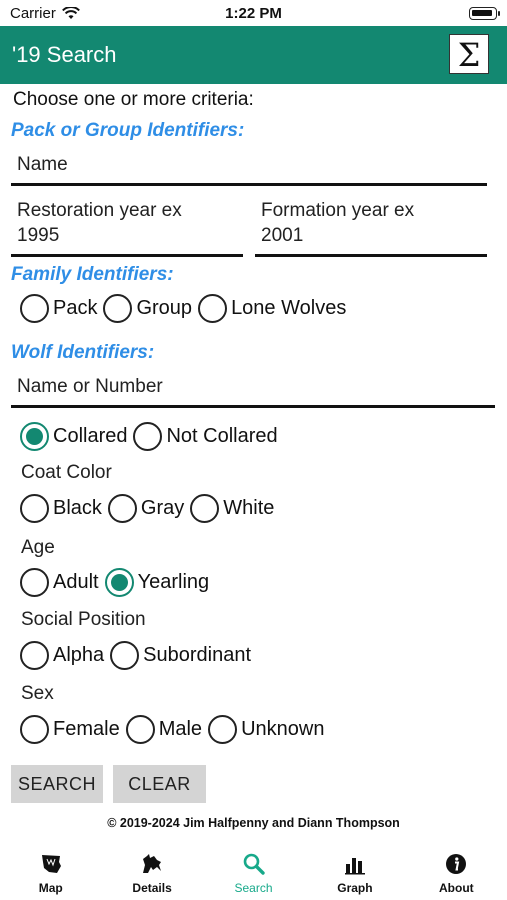  What do you see at coordinates (355, 888) in the screenshot?
I see `tab-label: Graph` at bounding box center [355, 888].